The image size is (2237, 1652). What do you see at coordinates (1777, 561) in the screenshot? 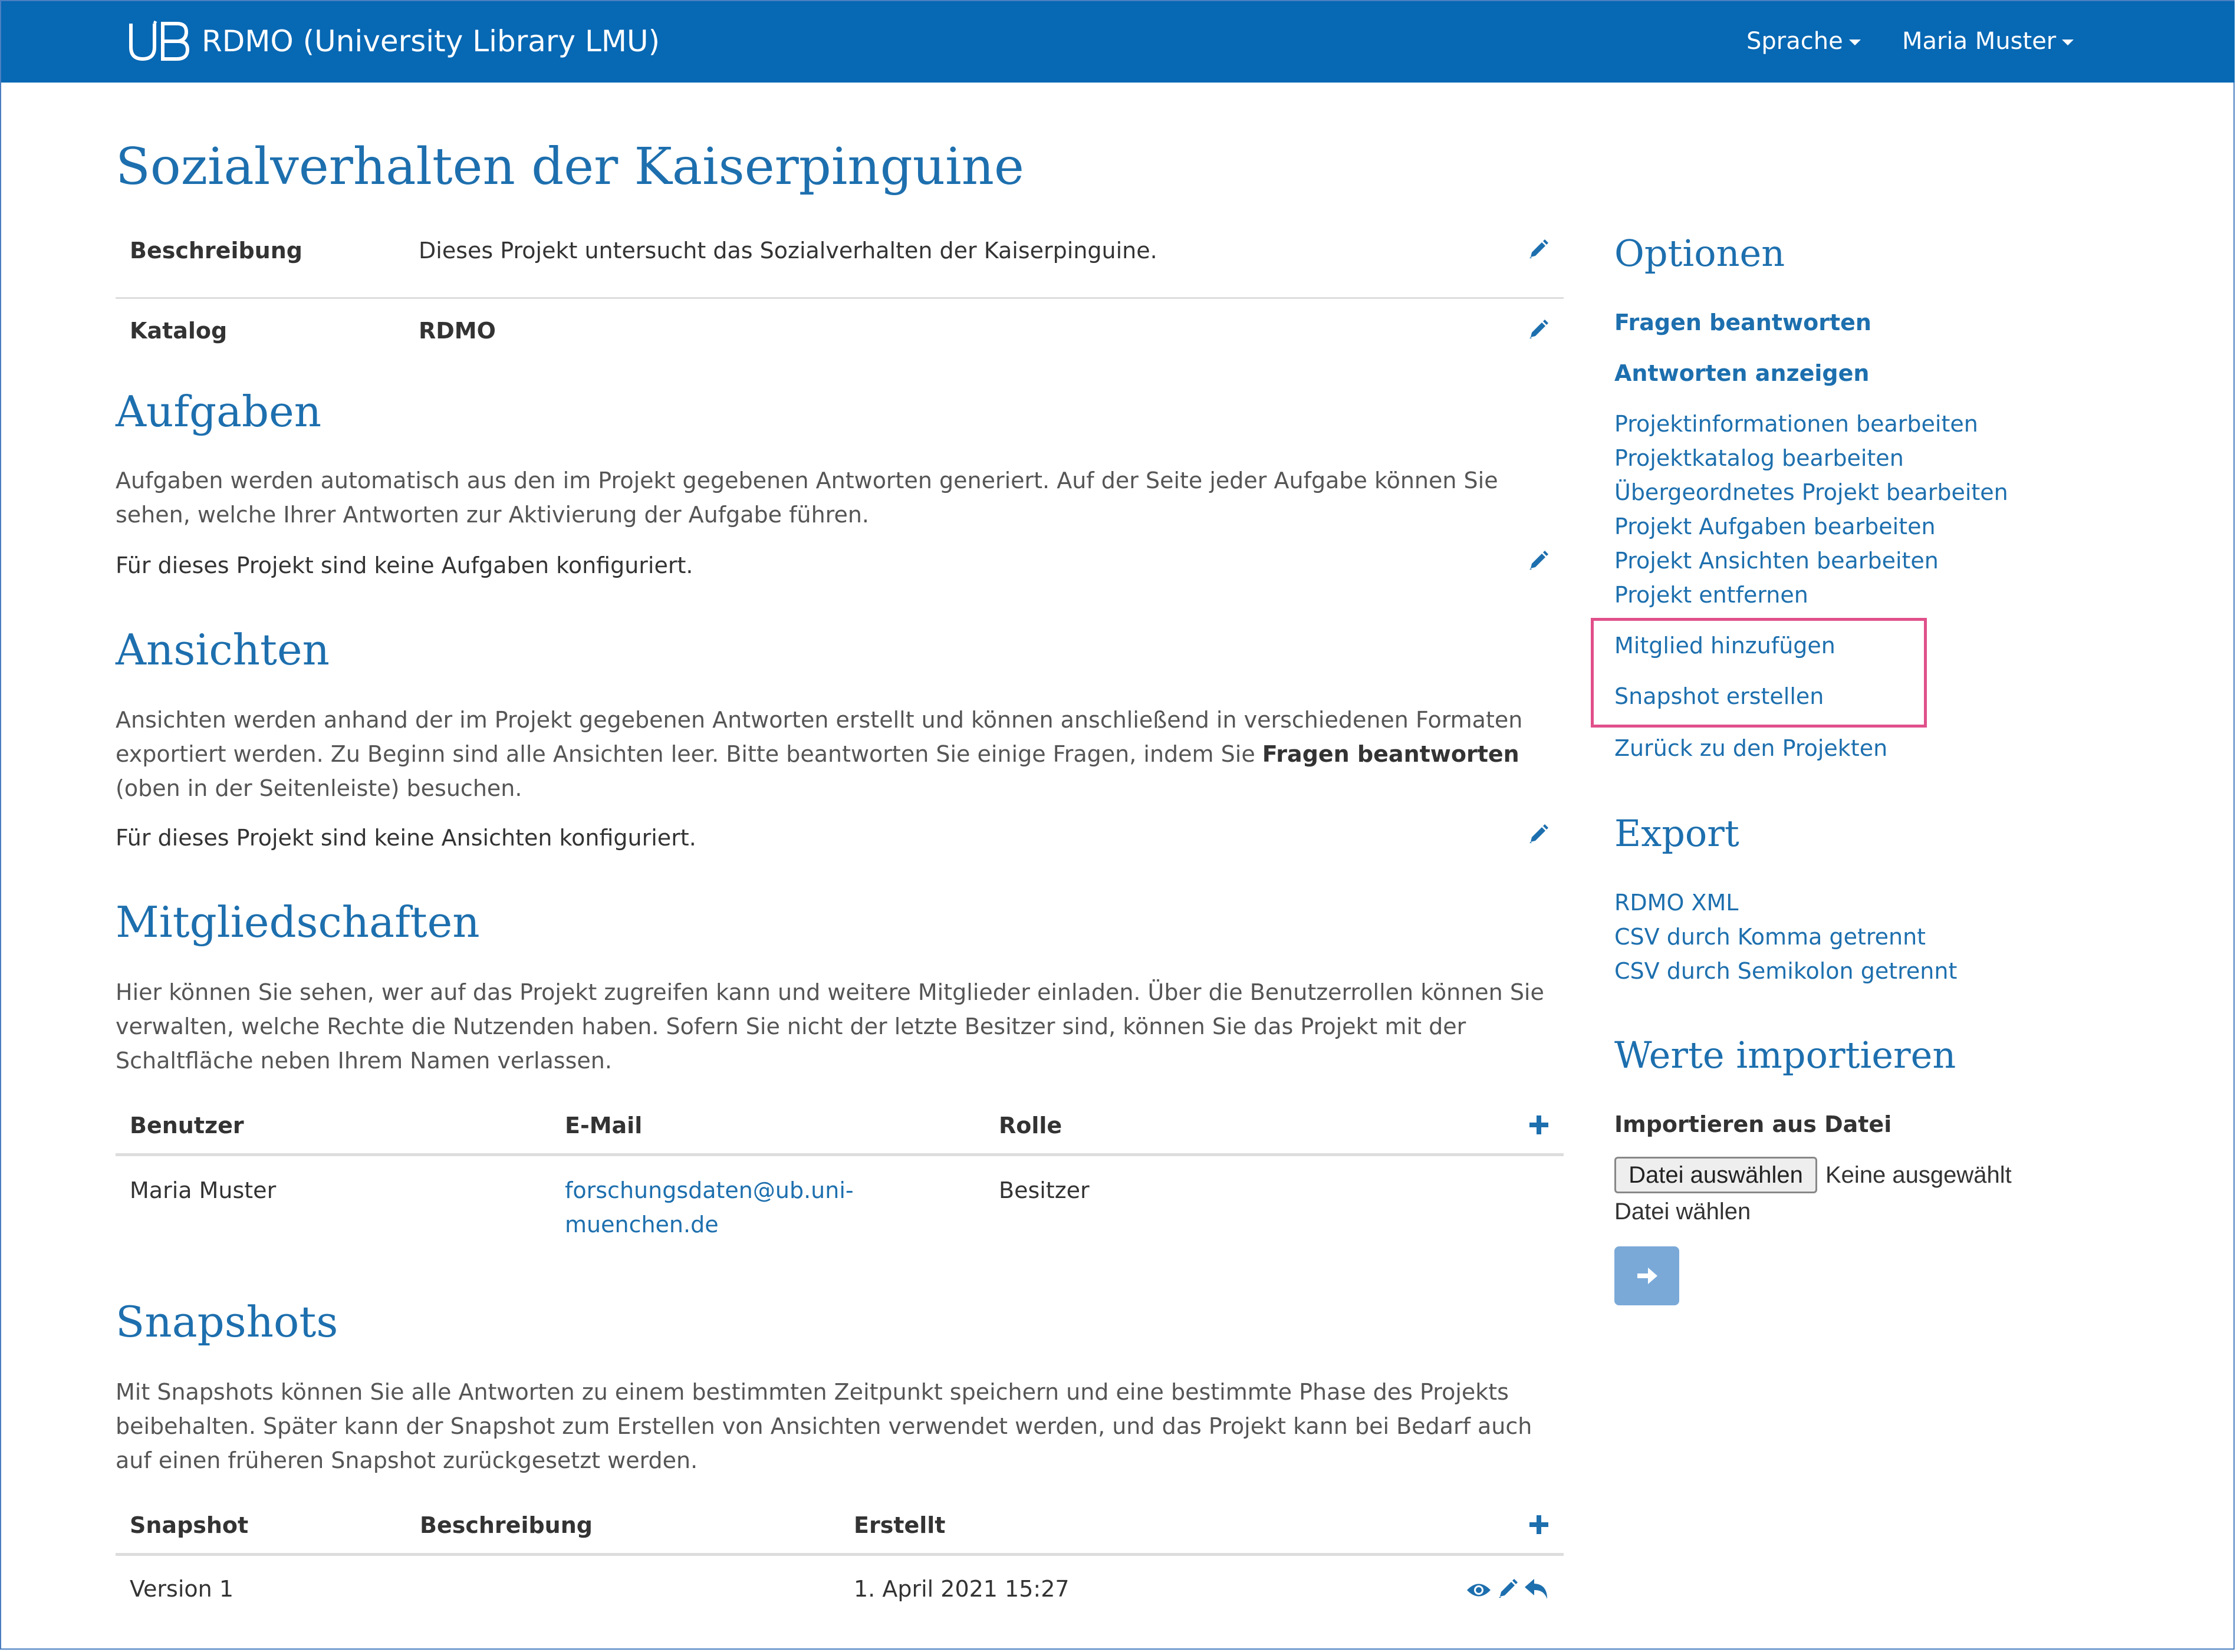
I see `edit-project-views-link: Projekt Ansichten bearbeiten` at bounding box center [1777, 561].